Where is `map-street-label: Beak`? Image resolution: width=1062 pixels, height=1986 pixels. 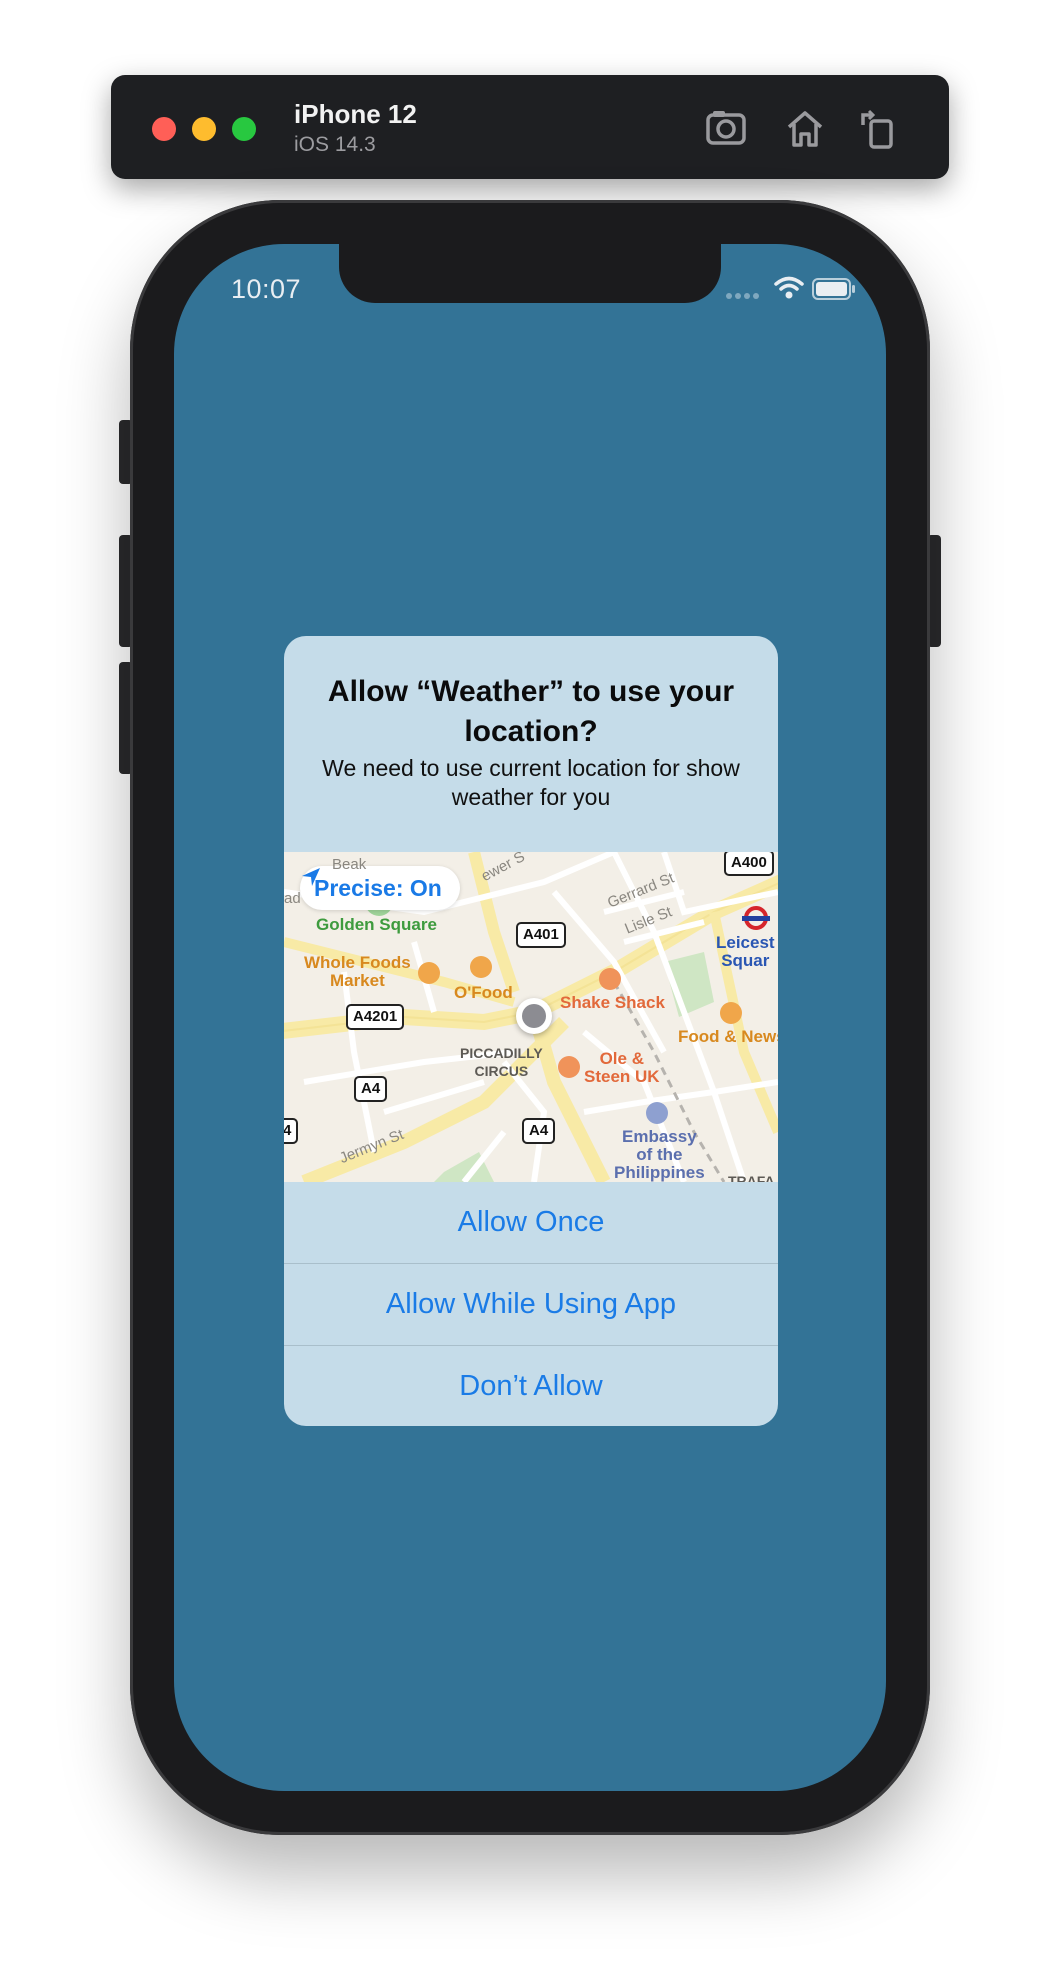 map-street-label: Beak is located at coordinates (349, 864).